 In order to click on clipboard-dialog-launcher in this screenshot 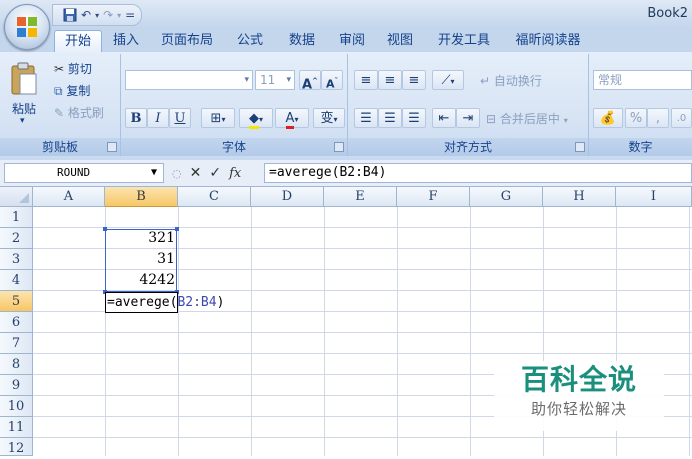, I will do `click(112, 147)`.